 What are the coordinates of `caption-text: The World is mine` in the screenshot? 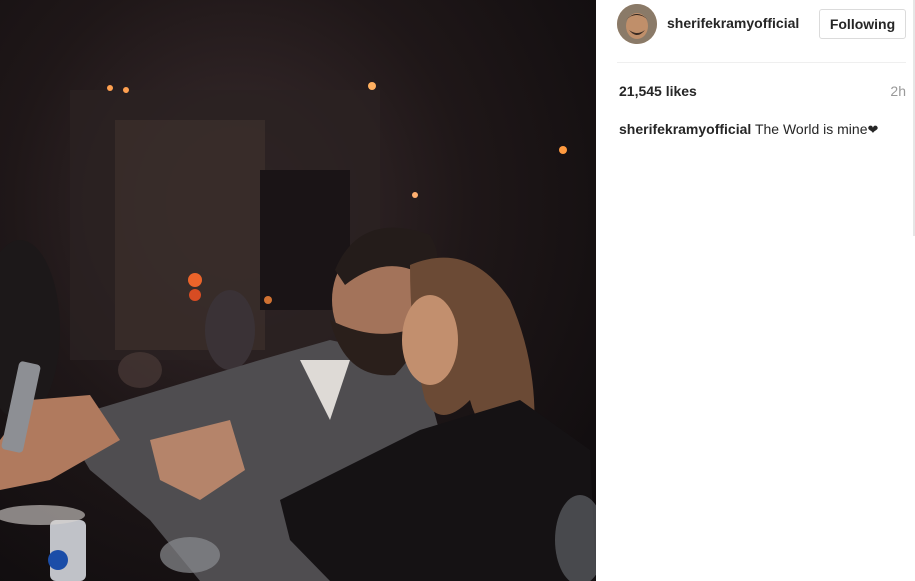 It's located at (811, 129).